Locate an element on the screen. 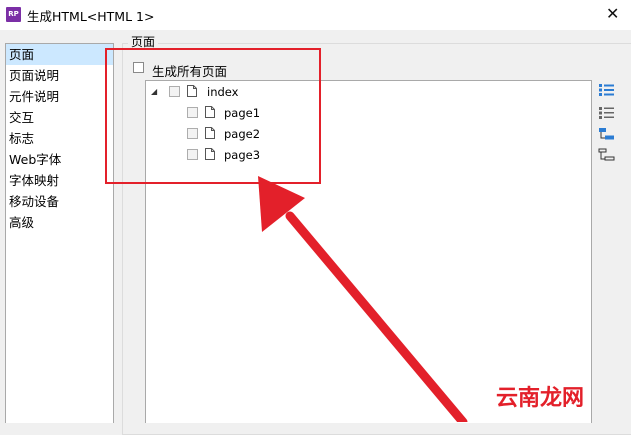 Image resolution: width=631 pixels, height=435 pixels. watermark-text: 云南龙网 is located at coordinates (540, 398).